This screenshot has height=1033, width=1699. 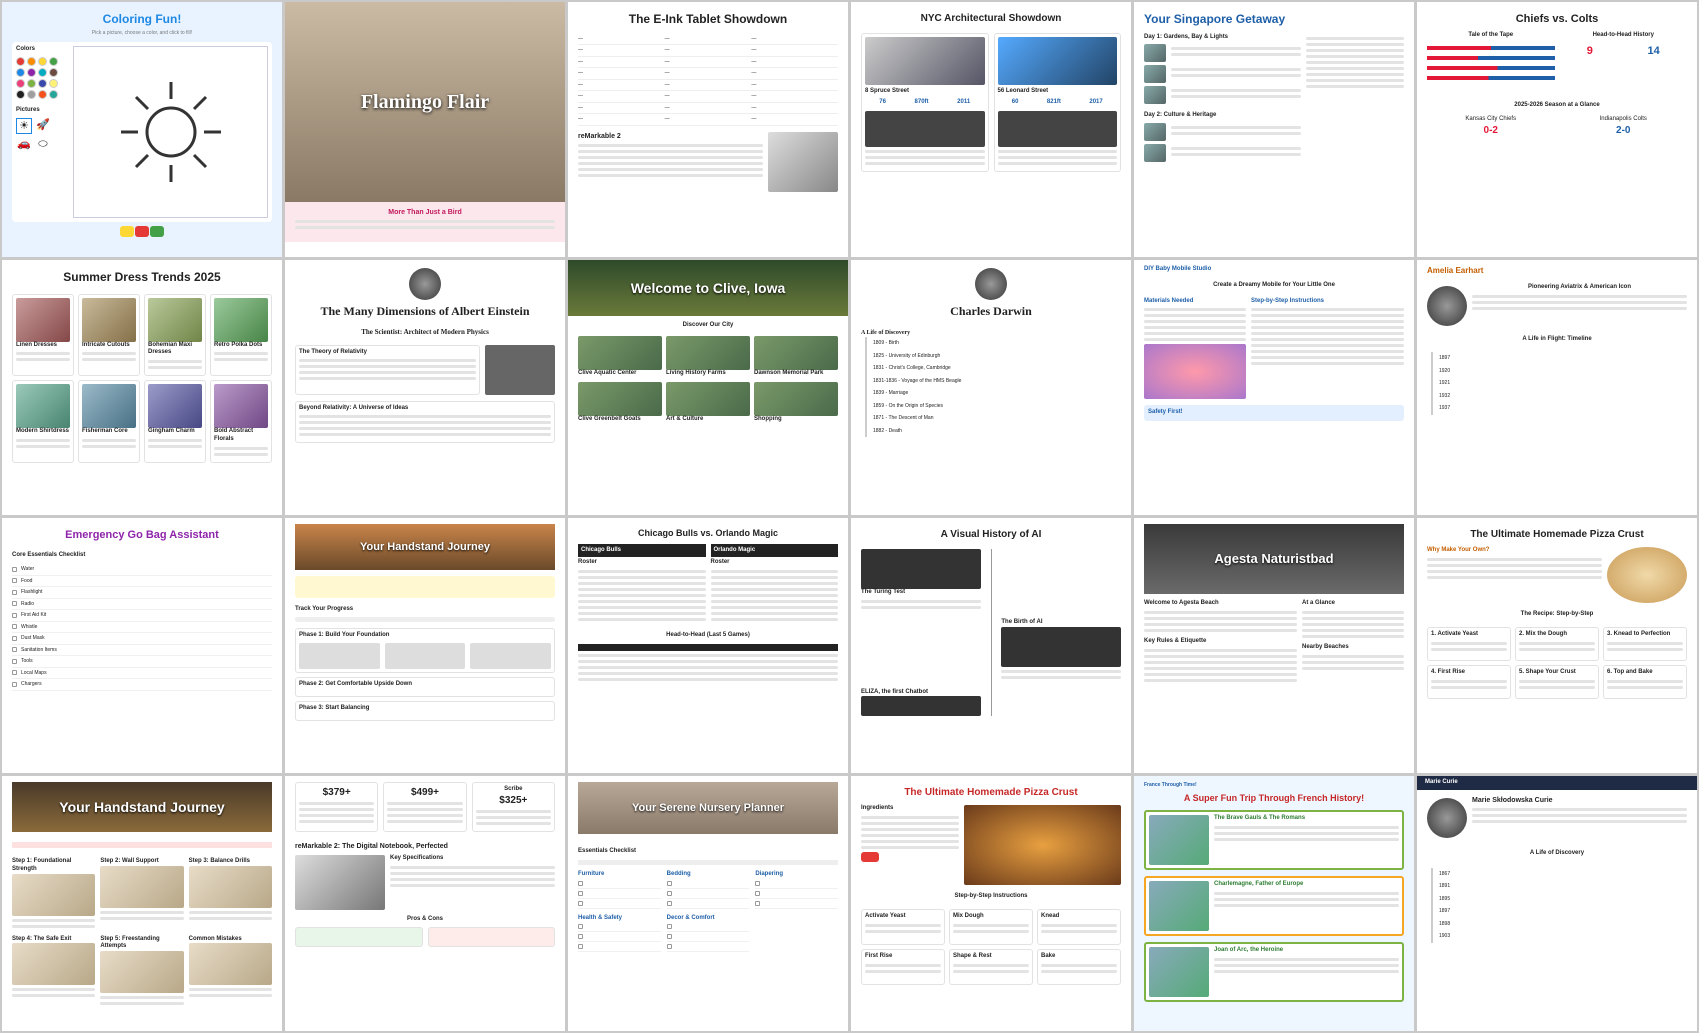 I want to click on attraction-card: Clive Greenbelt Goats, so click(x=620, y=402).